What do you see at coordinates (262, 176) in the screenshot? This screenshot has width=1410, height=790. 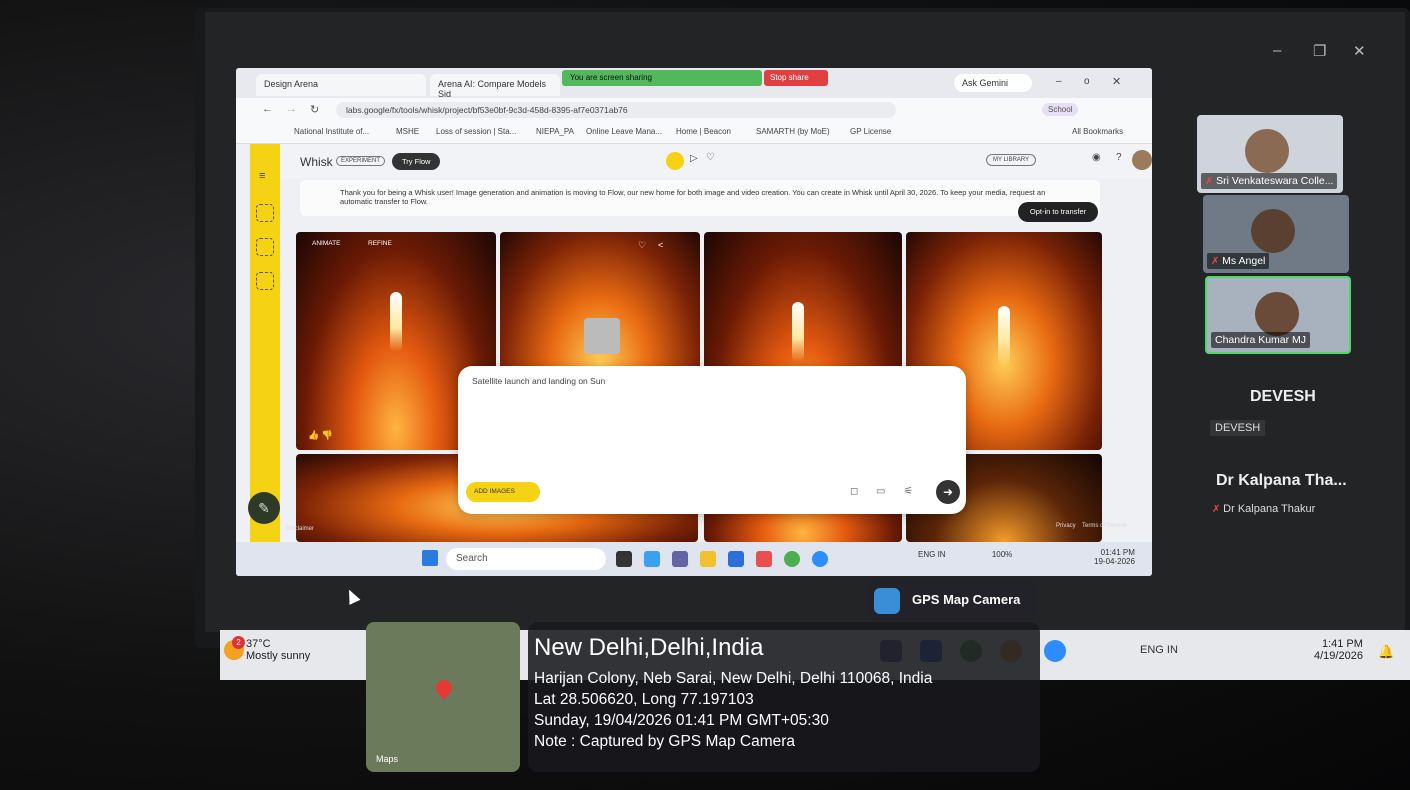 I see `menu-icon: ≡` at bounding box center [262, 176].